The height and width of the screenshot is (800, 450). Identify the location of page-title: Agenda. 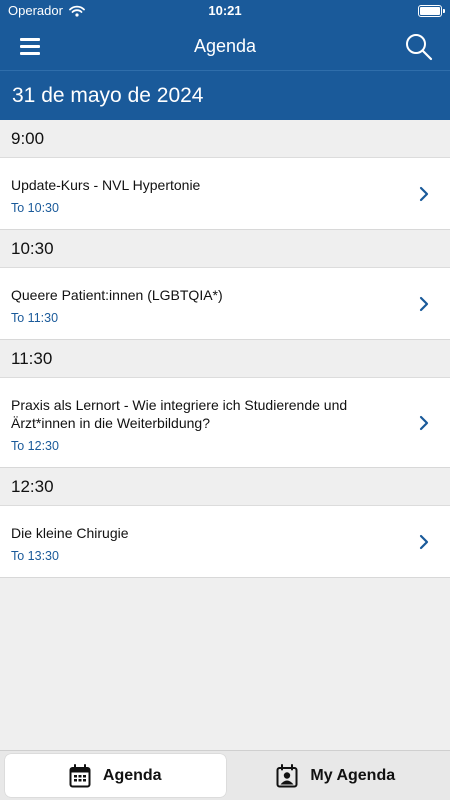
(225, 45).